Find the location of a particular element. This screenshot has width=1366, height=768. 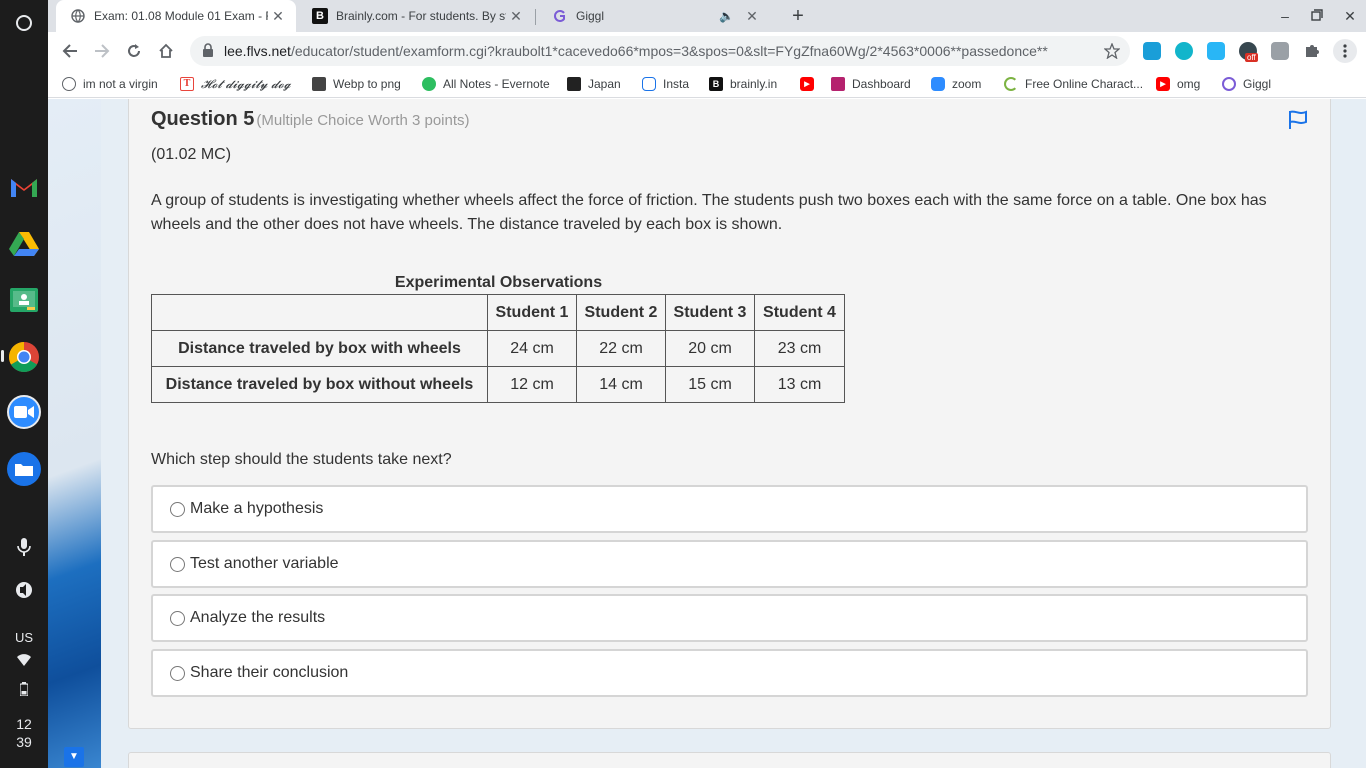

table-header-empty is located at coordinates (319, 312).